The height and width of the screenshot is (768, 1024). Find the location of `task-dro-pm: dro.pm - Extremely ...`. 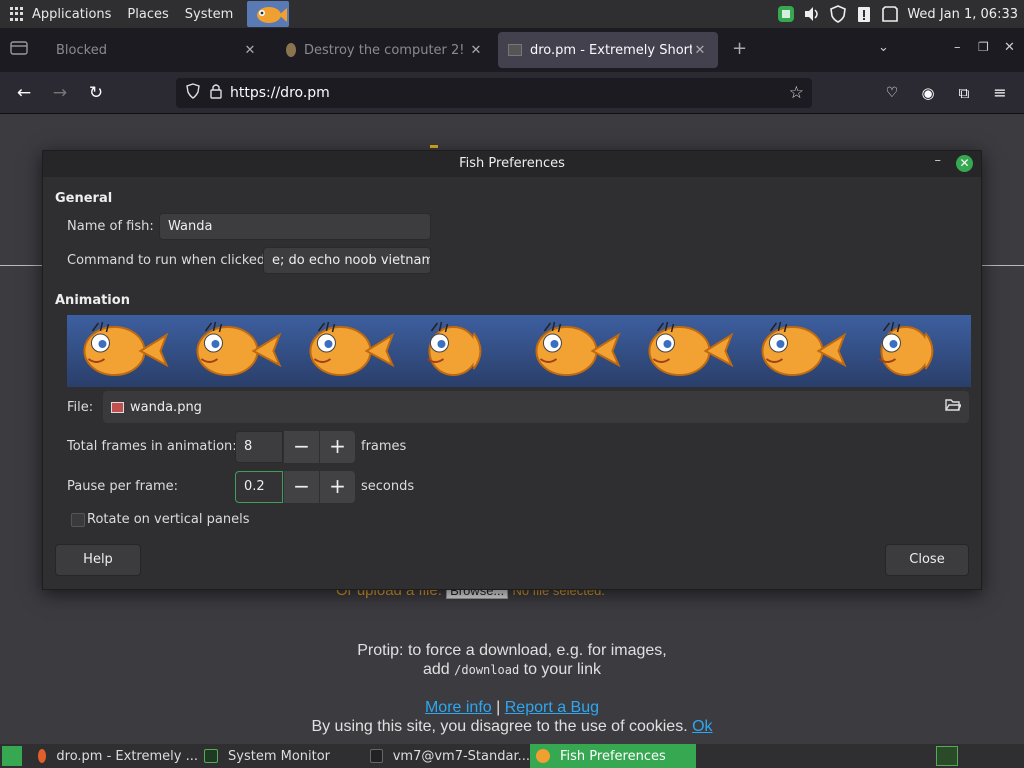

task-dro-pm: dro.pm - Extremely ... is located at coordinates (115, 756).